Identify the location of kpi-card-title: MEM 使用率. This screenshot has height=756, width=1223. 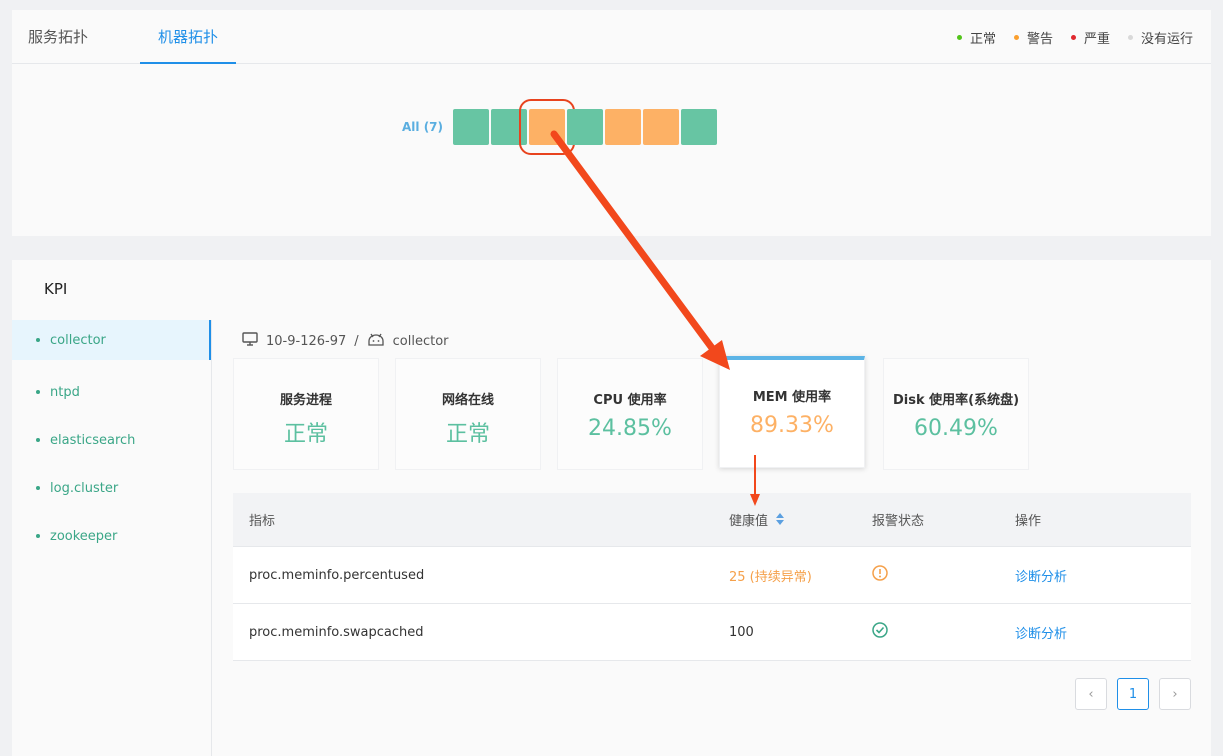
(792, 397).